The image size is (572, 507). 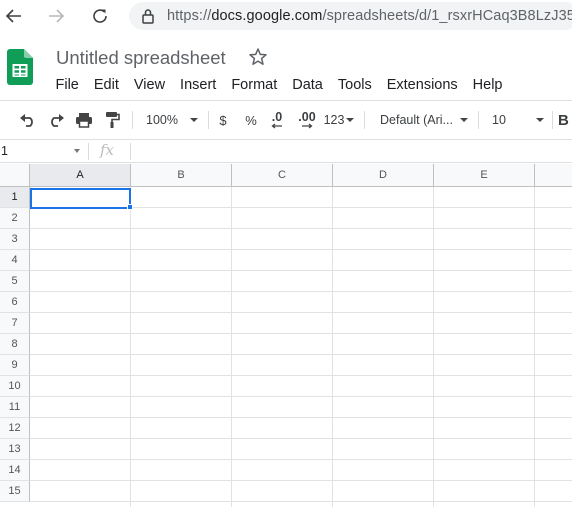 What do you see at coordinates (15, 470) in the screenshot?
I see `row-header-14: 14` at bounding box center [15, 470].